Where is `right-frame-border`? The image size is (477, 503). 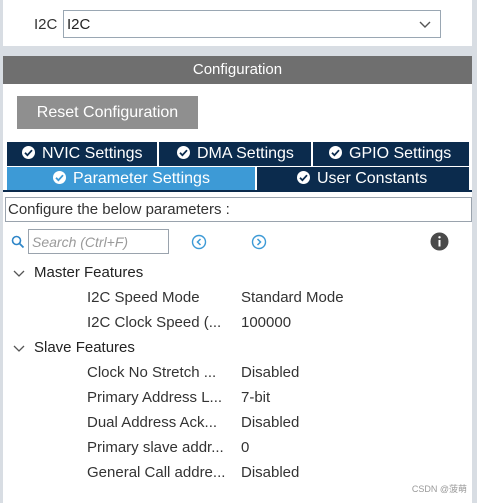
right-frame-border is located at coordinates (474, 251).